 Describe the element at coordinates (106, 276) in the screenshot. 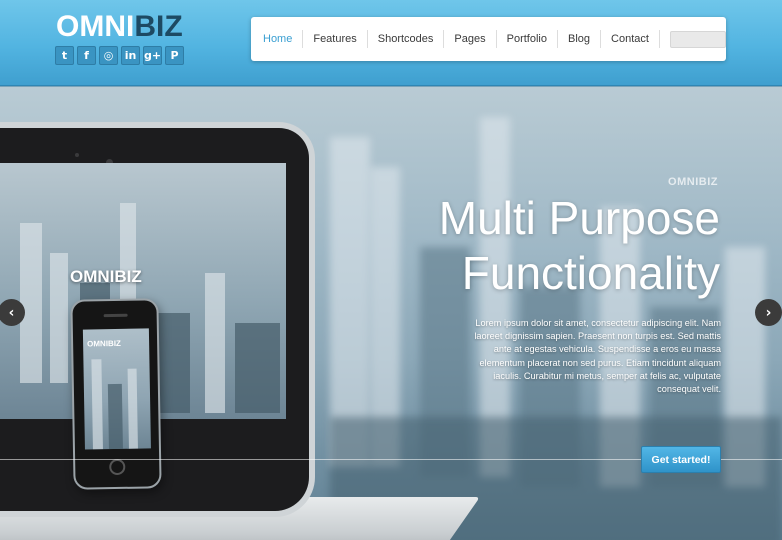

I see `laptop-screen-logo: OMNIBIZ` at that location.